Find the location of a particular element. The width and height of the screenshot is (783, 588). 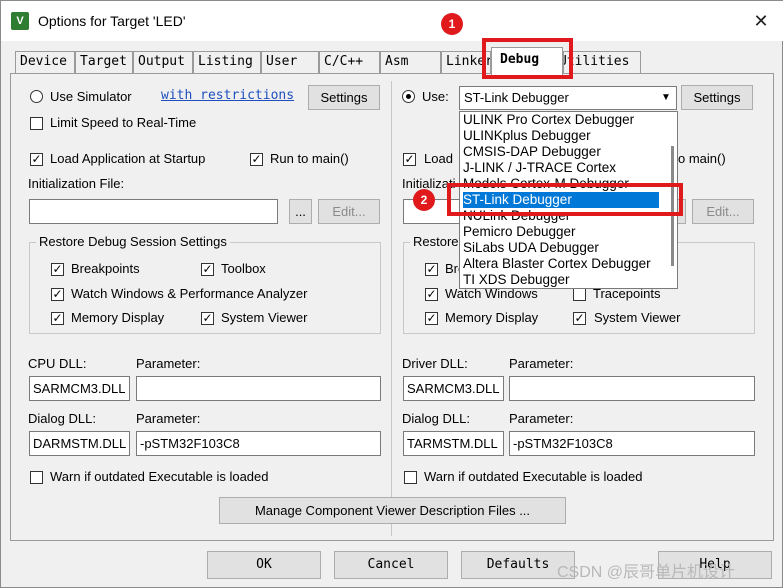

dropdown-item: J-LINK / J-TRACE Cortex is located at coordinates (561, 168).